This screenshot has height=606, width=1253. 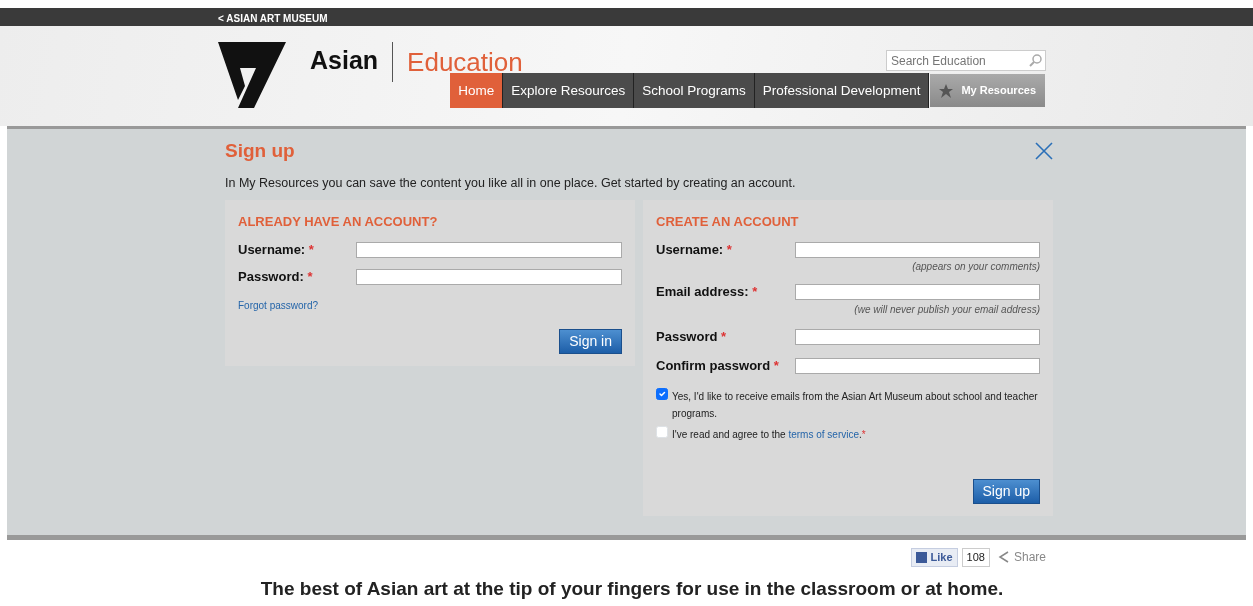 I want to click on field-label: Email address: *, so click(x=707, y=292).